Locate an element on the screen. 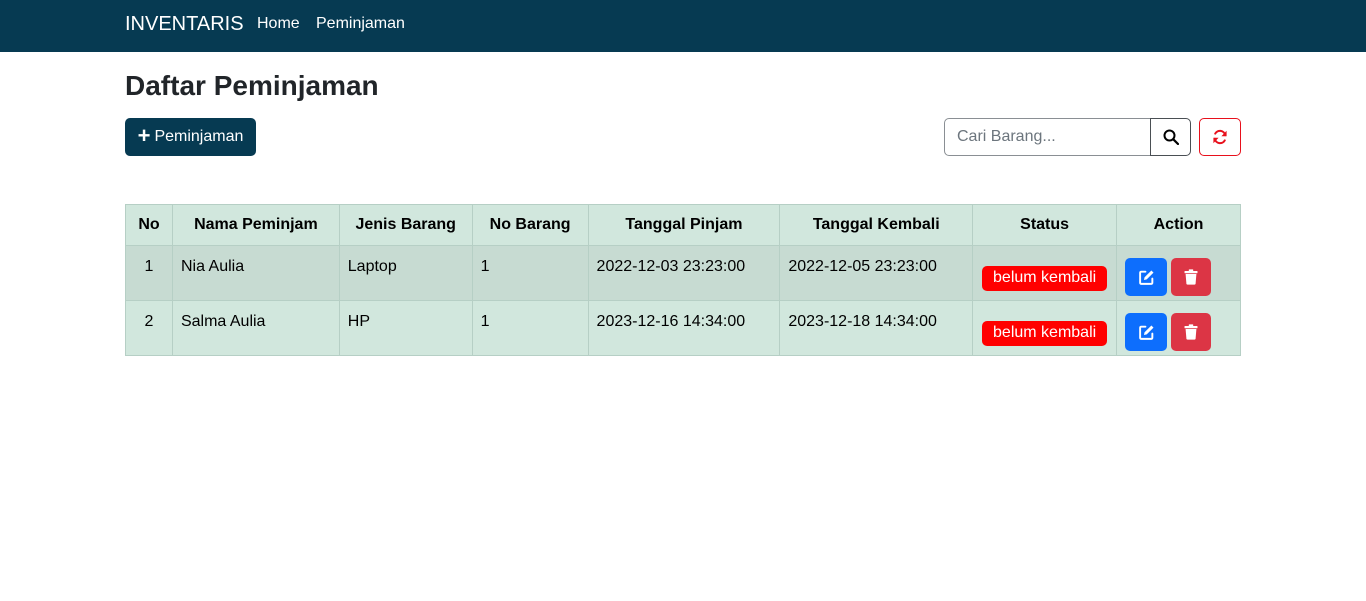  page-title: Daftar Peminjaman is located at coordinates (252, 85).